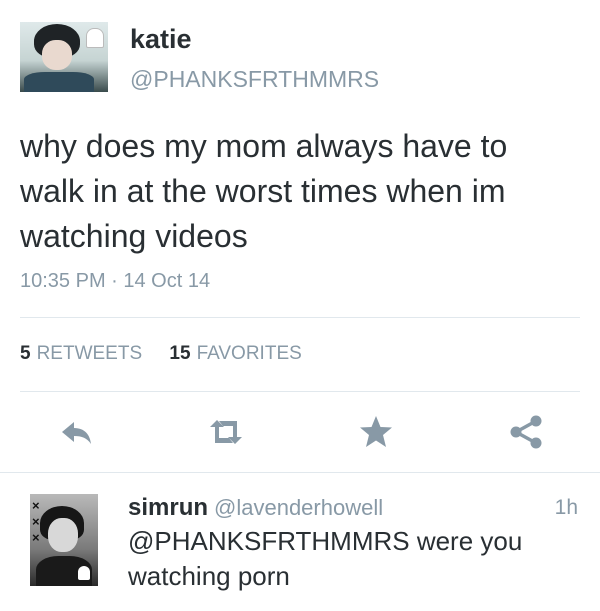 The height and width of the screenshot is (611, 600). Describe the element at coordinates (180, 353) in the screenshot. I see `favorites-count: 15` at that location.